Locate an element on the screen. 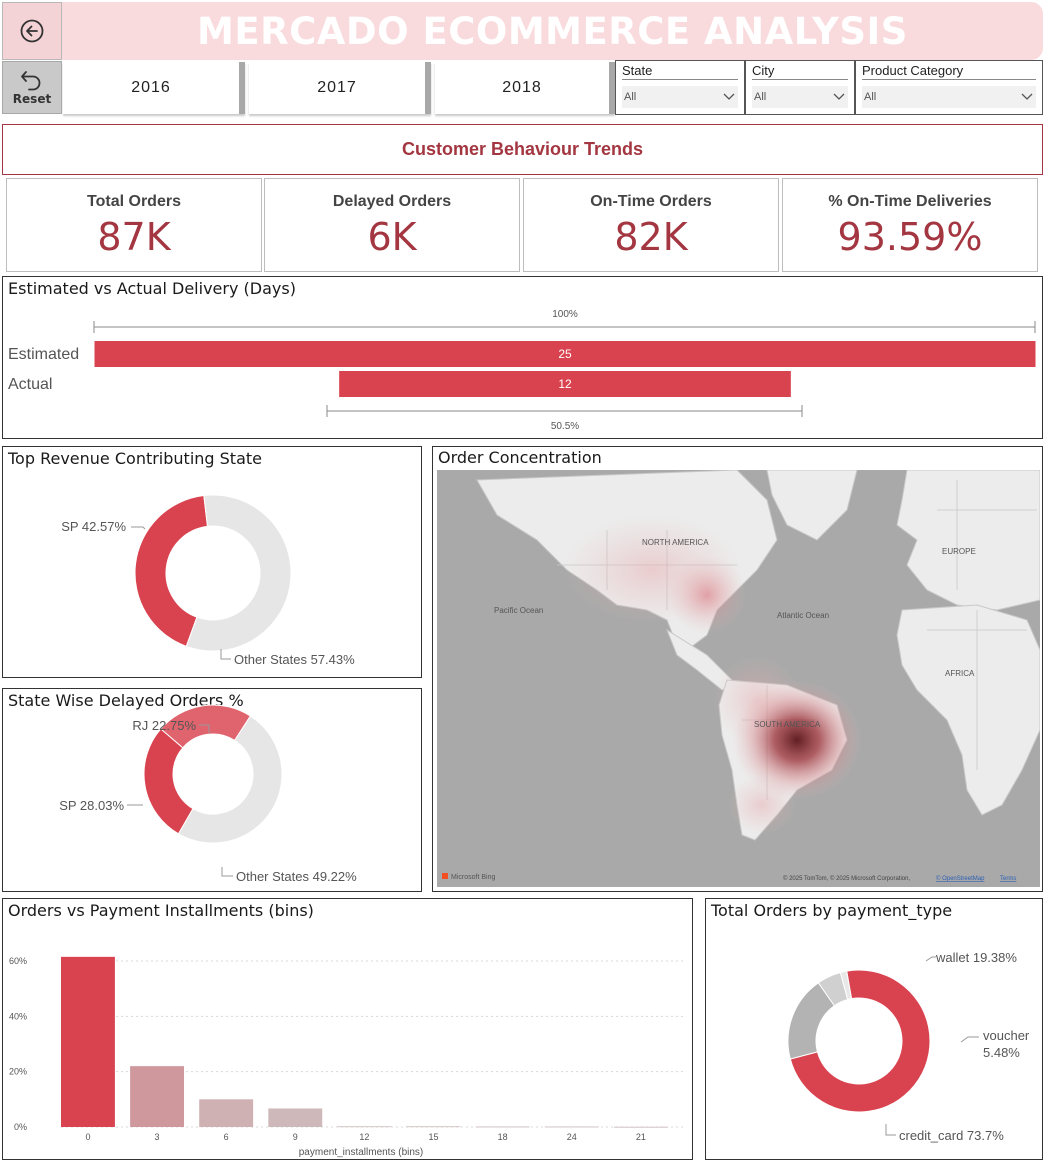 The height and width of the screenshot is (1162, 1048). x-tick-label: 9 is located at coordinates (295, 1137).